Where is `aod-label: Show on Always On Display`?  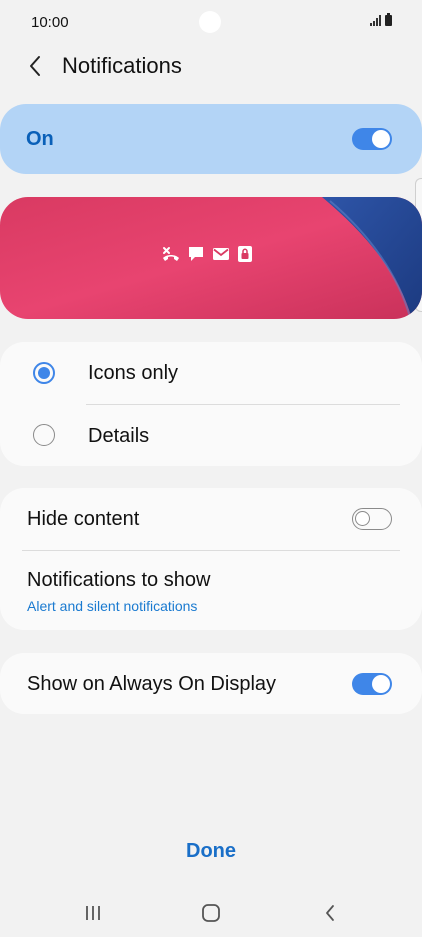
aod-label: Show on Always On Display is located at coordinates (152, 684).